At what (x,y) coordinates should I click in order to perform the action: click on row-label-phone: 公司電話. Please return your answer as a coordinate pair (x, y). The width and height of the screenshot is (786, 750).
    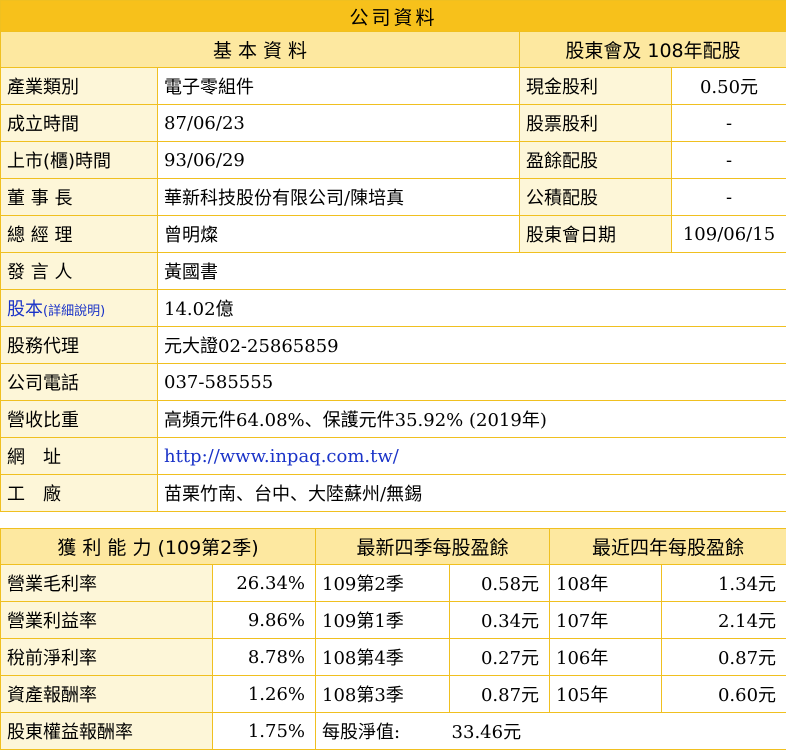
    Looking at the image, I should click on (79, 382).